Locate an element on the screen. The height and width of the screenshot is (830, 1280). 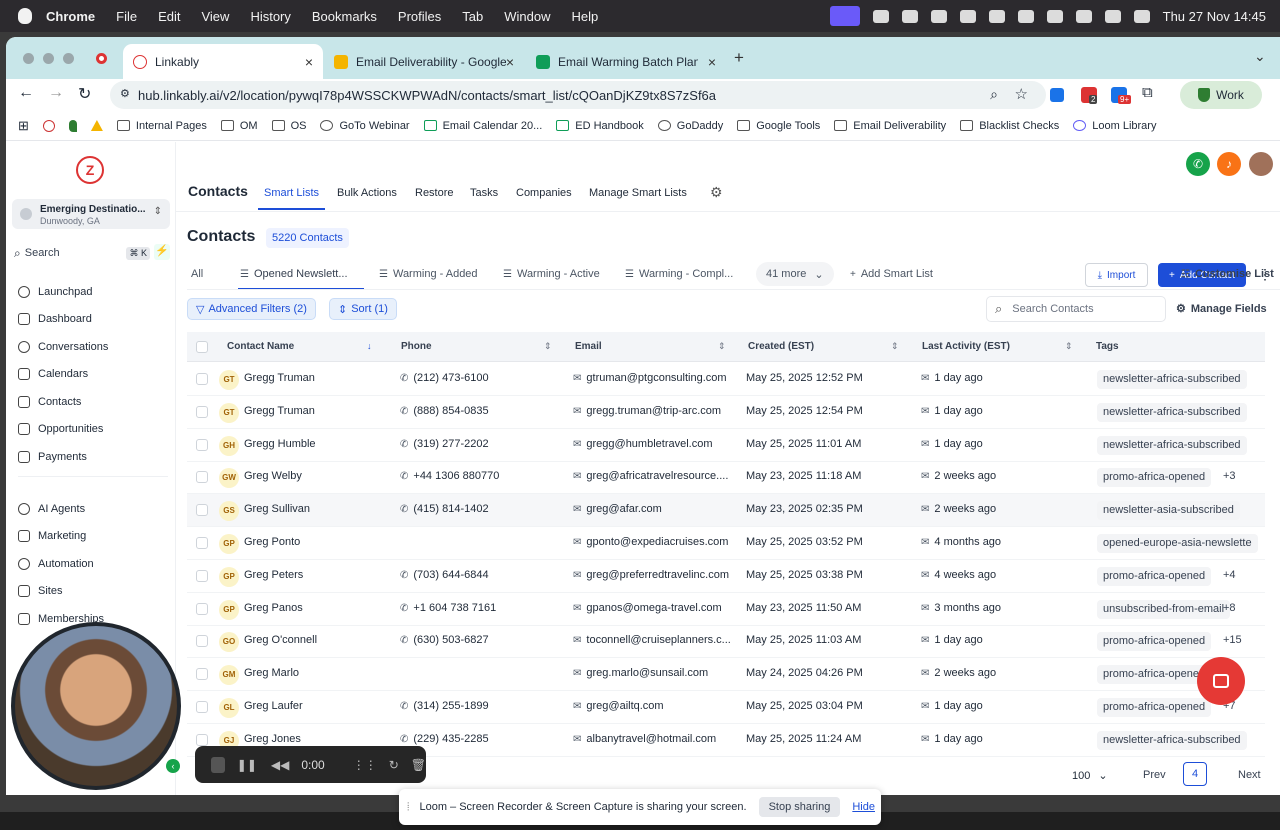
email-cell: ✉ greg.marlo@sunsail.com is located at coordinates (658, 673).